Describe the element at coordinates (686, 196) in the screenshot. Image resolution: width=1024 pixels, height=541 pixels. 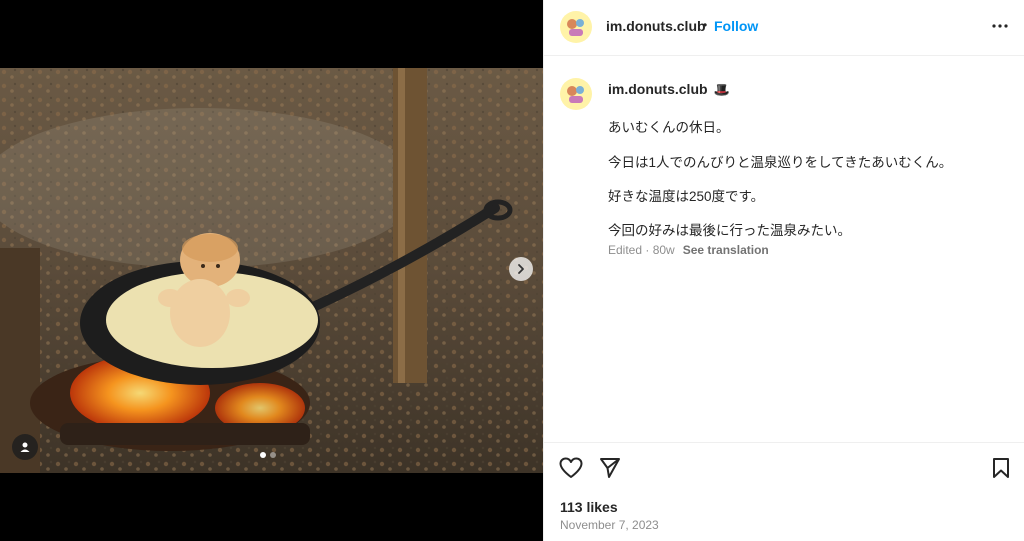
I see `caption-line: 好きな温度は250度です。` at that location.